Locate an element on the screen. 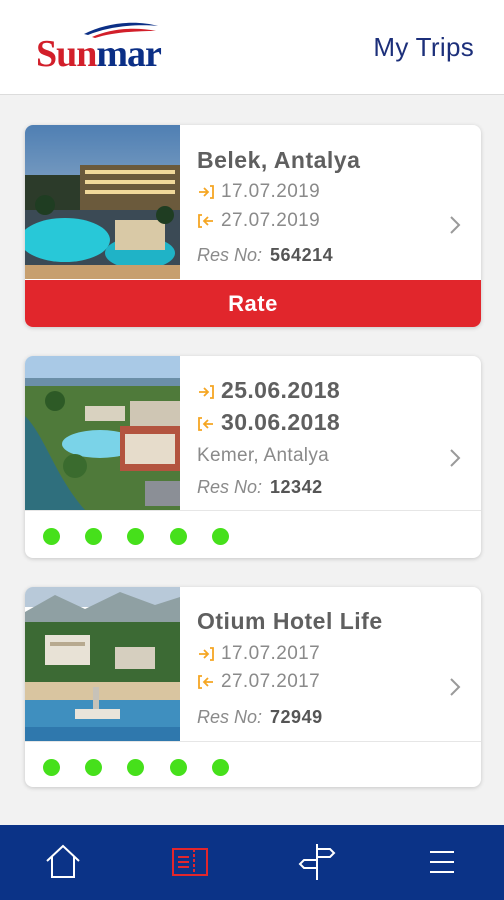 Image resolution: width=504 pixels, height=900 pixels. home-icon is located at coordinates (63, 861).